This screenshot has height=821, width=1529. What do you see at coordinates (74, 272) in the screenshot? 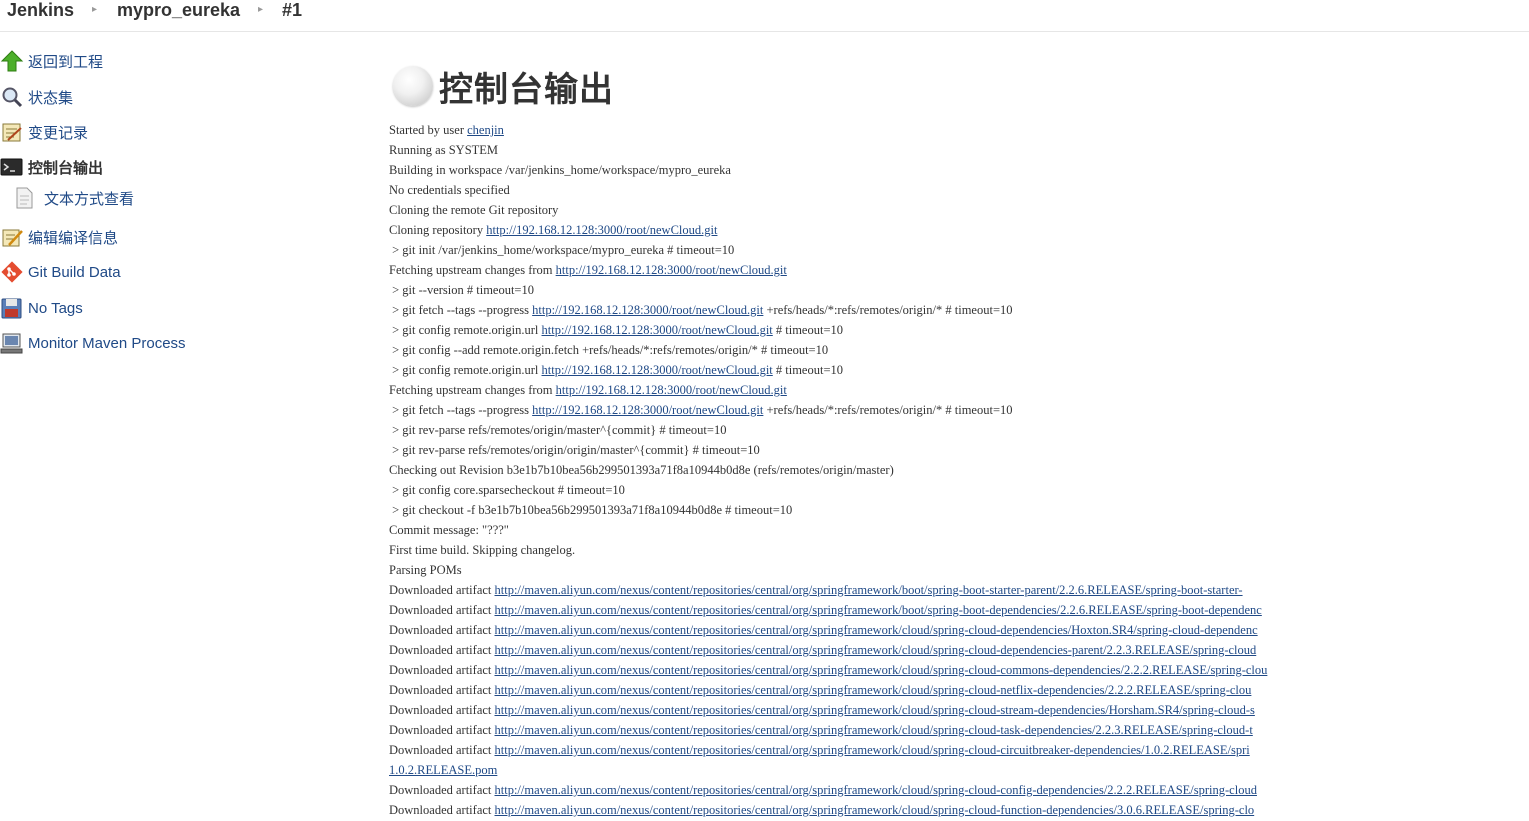
I see `sidebar-item-label: Git Build Data` at bounding box center [74, 272].